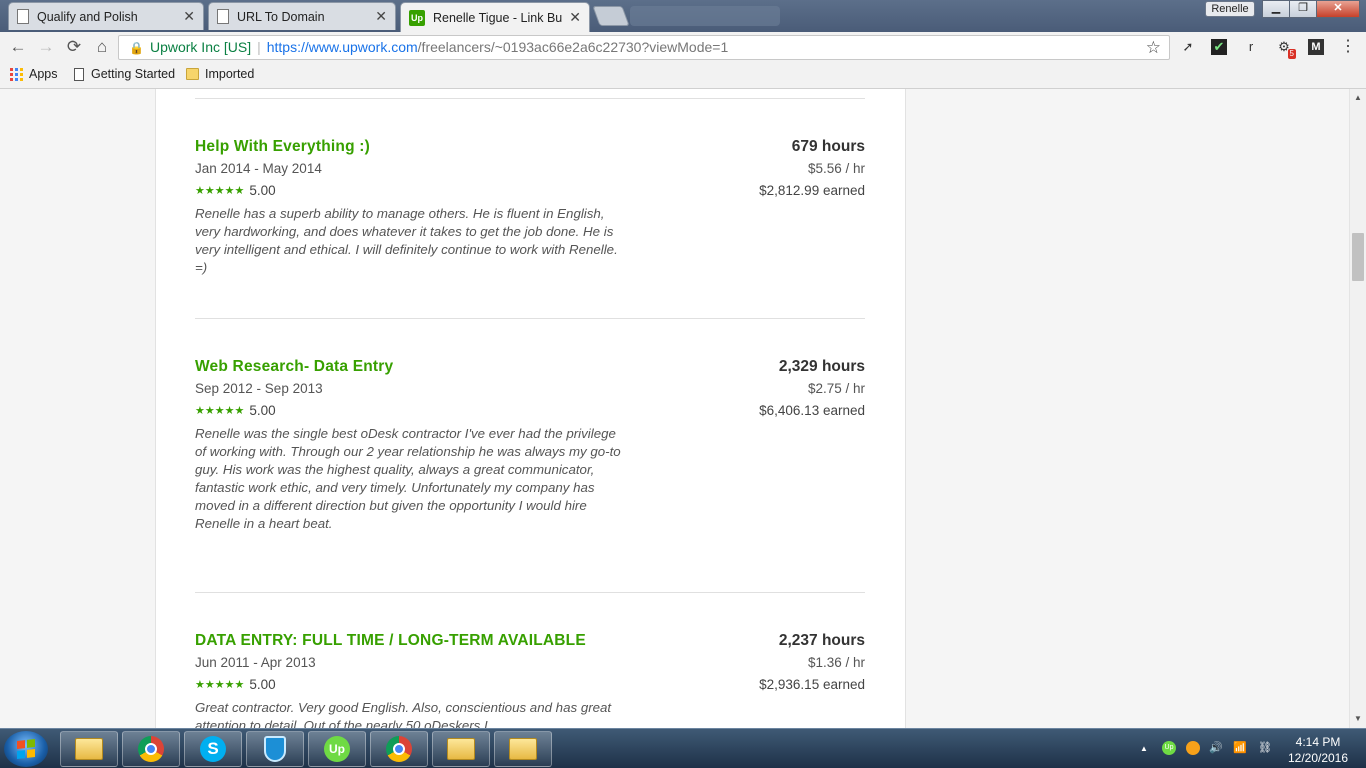  What do you see at coordinates (1338, 9) in the screenshot?
I see `close-window-button: ✕` at bounding box center [1338, 9].